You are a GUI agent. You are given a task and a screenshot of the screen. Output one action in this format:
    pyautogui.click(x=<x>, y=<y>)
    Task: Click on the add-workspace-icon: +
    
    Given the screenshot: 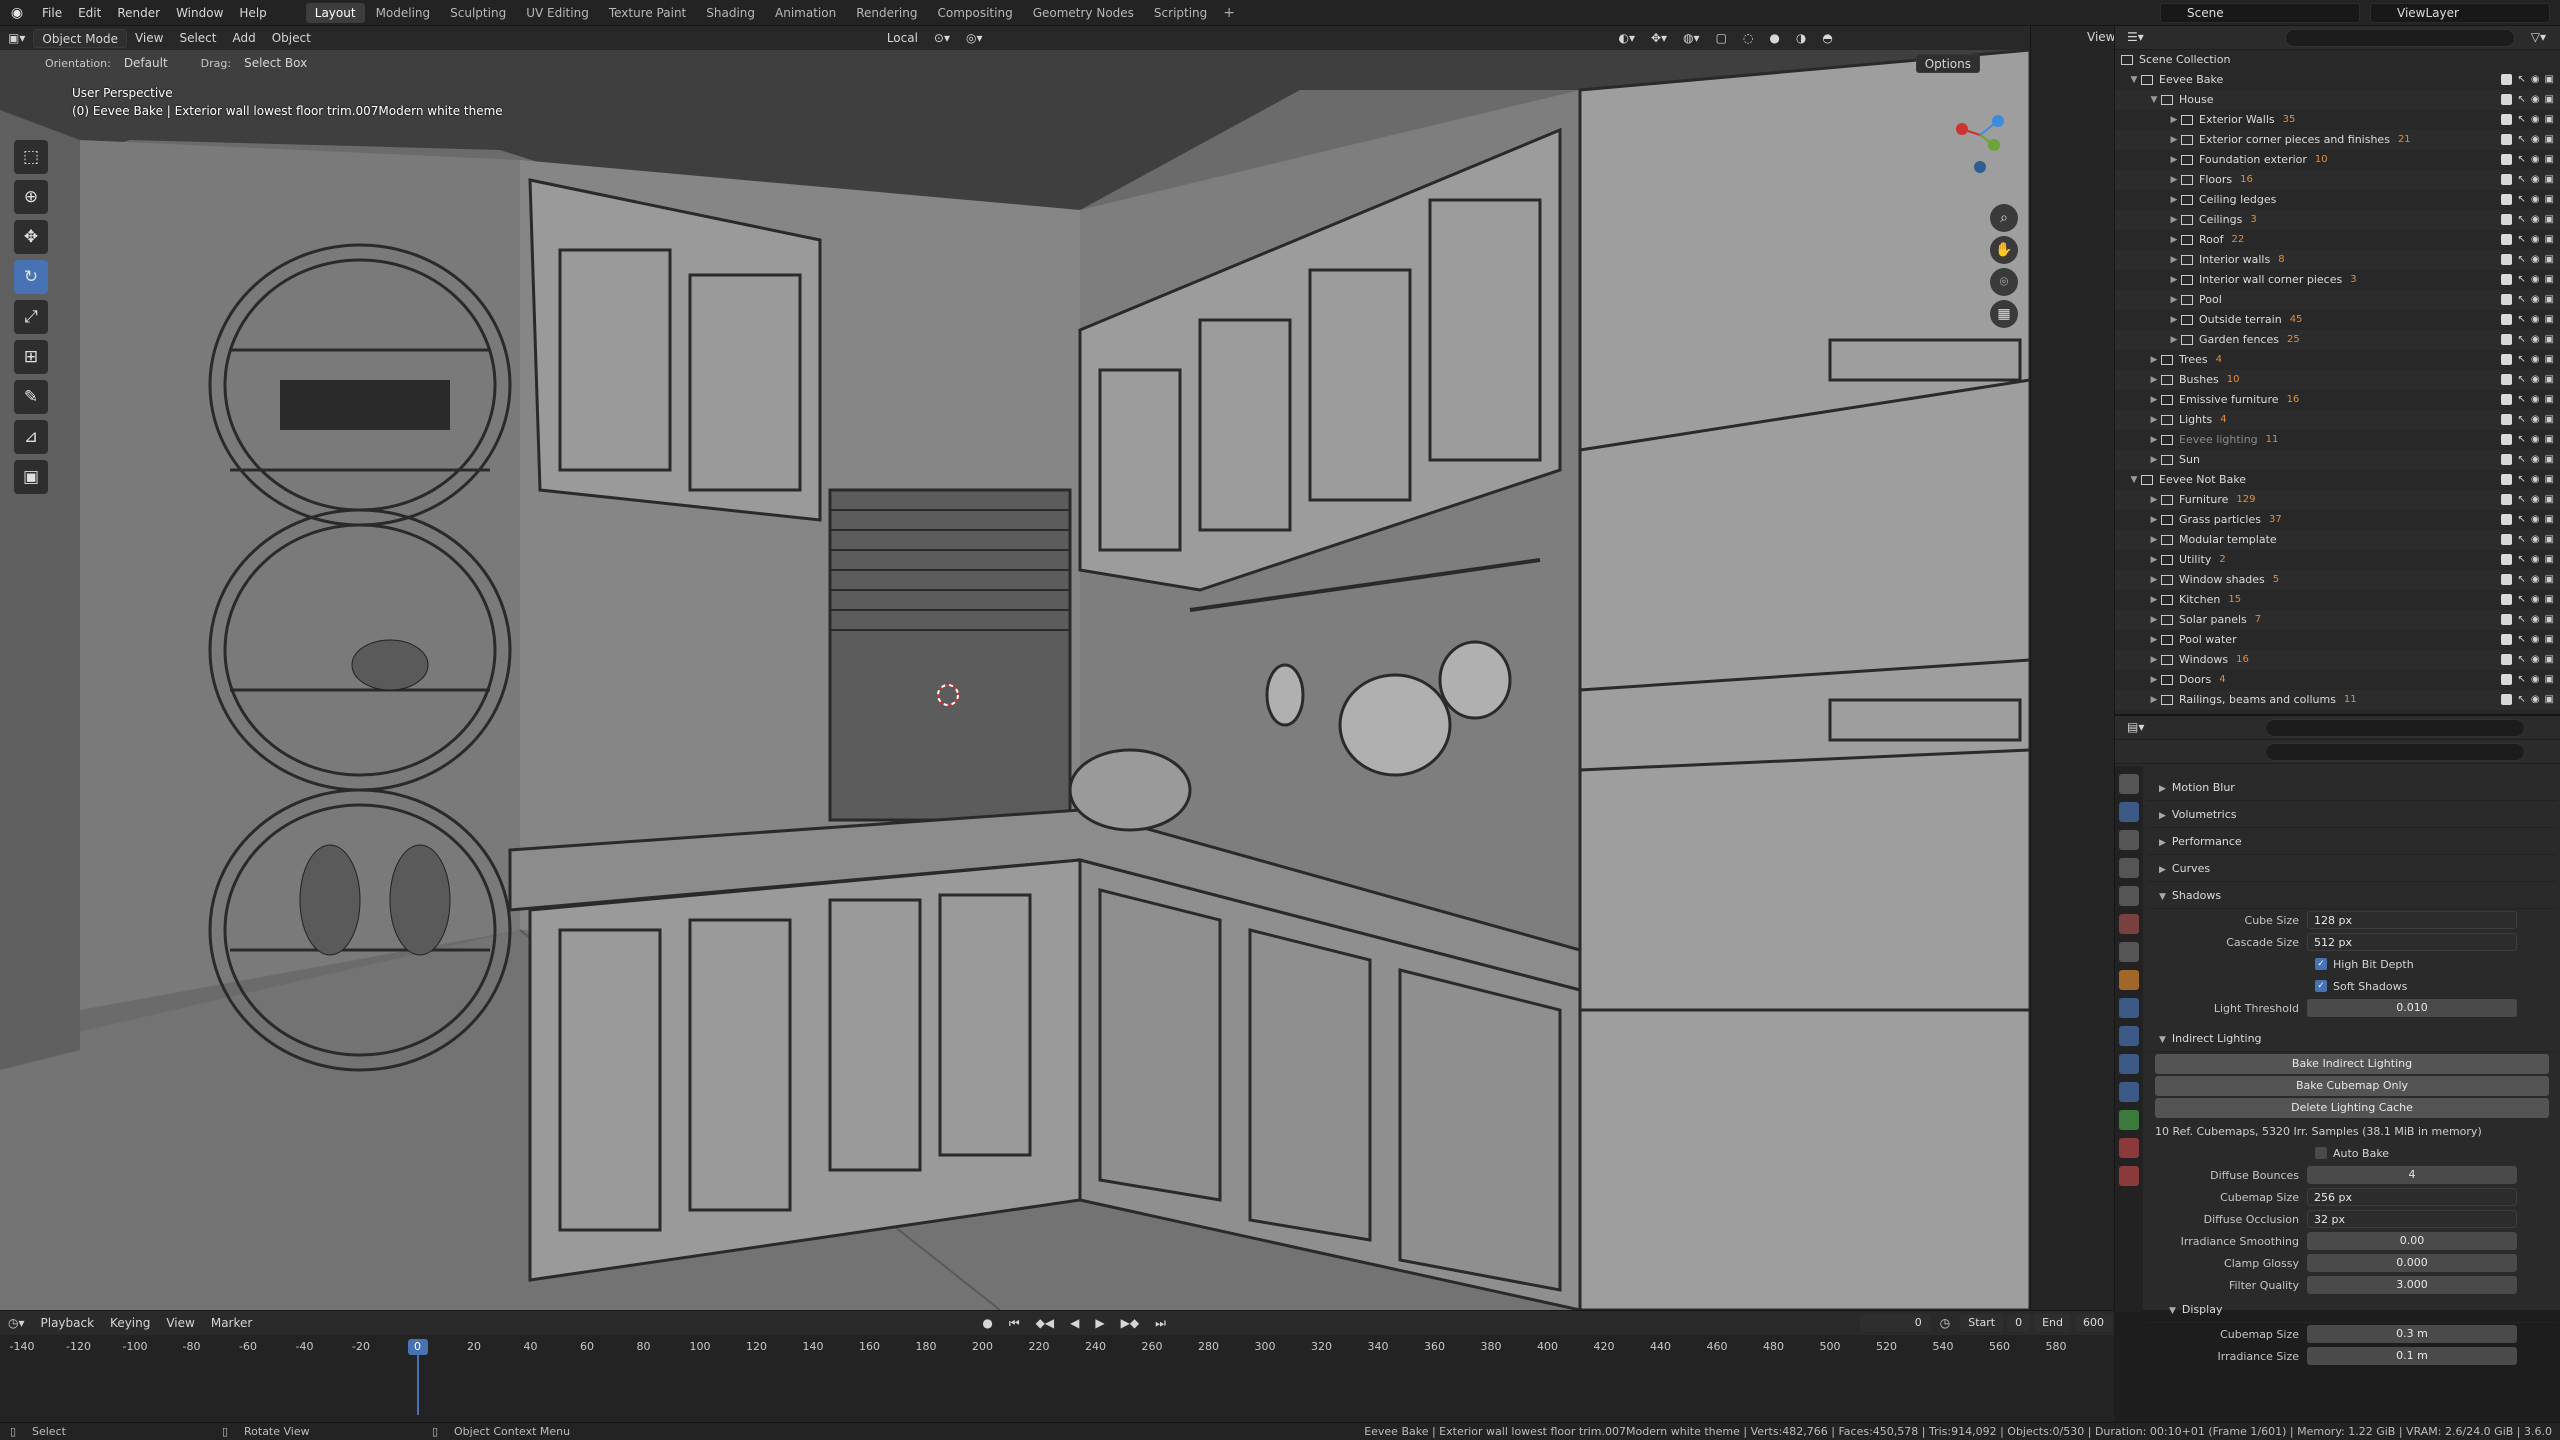 What is the action you would take?
    pyautogui.click(x=1229, y=13)
    